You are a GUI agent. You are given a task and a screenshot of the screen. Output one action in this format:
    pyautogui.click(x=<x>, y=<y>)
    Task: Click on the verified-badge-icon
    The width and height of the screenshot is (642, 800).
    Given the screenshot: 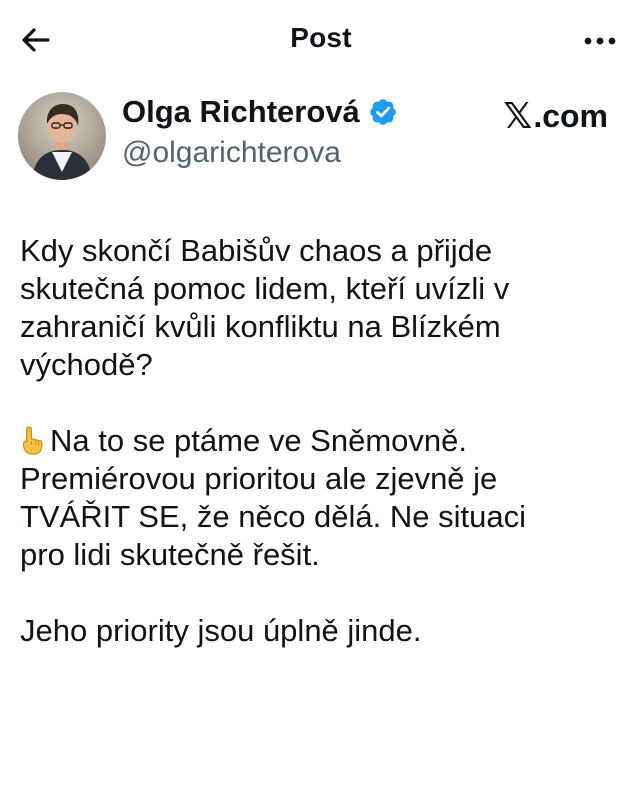 What is the action you would take?
    pyautogui.click(x=383, y=112)
    